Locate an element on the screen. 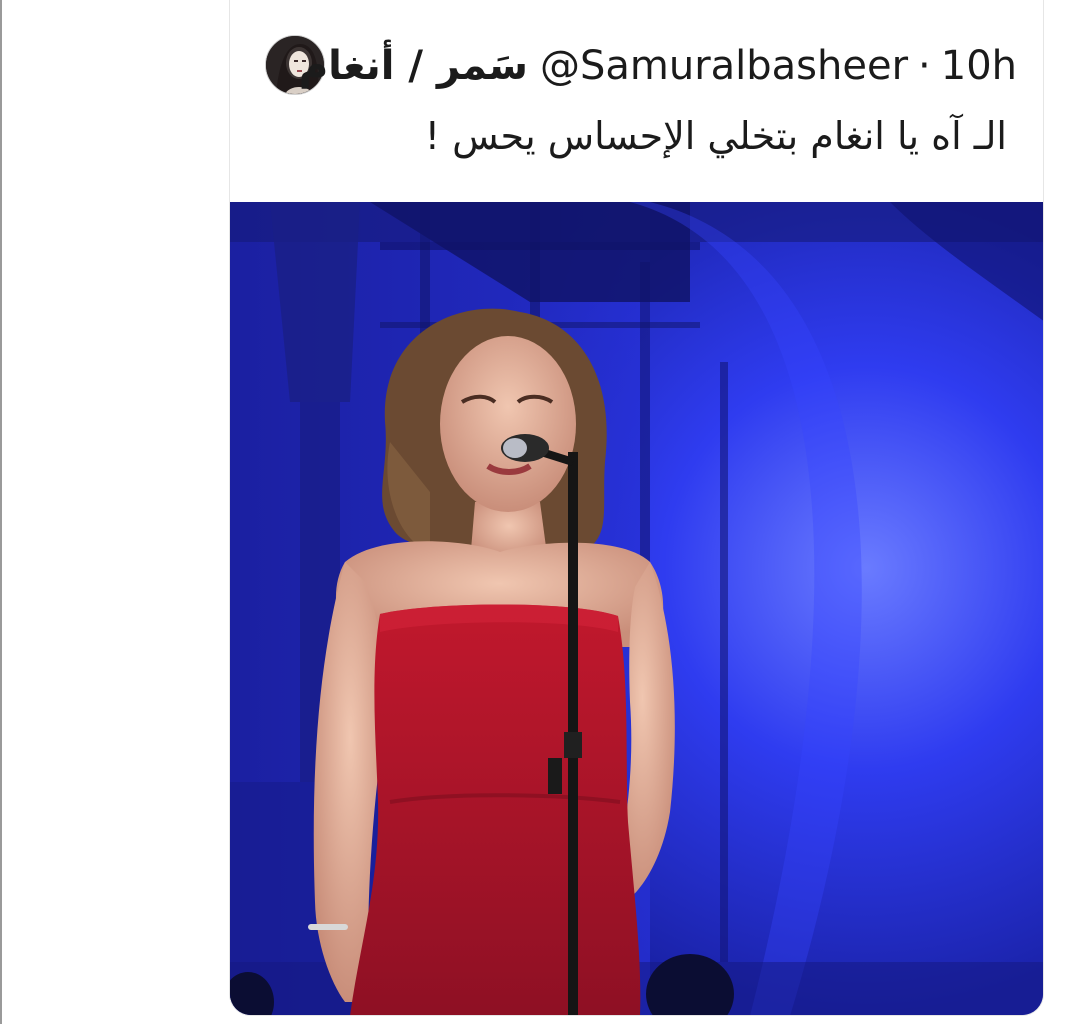 The image size is (1080, 1024). timestamp: 10h is located at coordinates (979, 66).